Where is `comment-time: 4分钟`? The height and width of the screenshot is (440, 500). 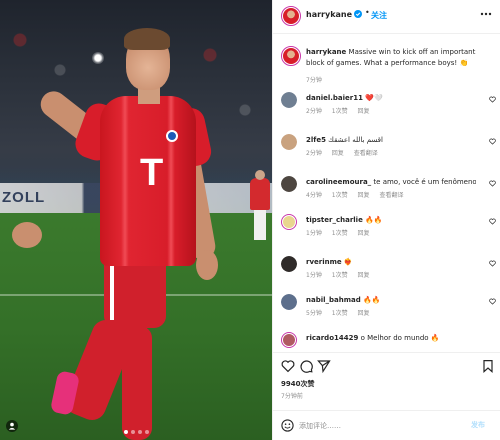
comment-time: 4分钟 is located at coordinates (314, 195).